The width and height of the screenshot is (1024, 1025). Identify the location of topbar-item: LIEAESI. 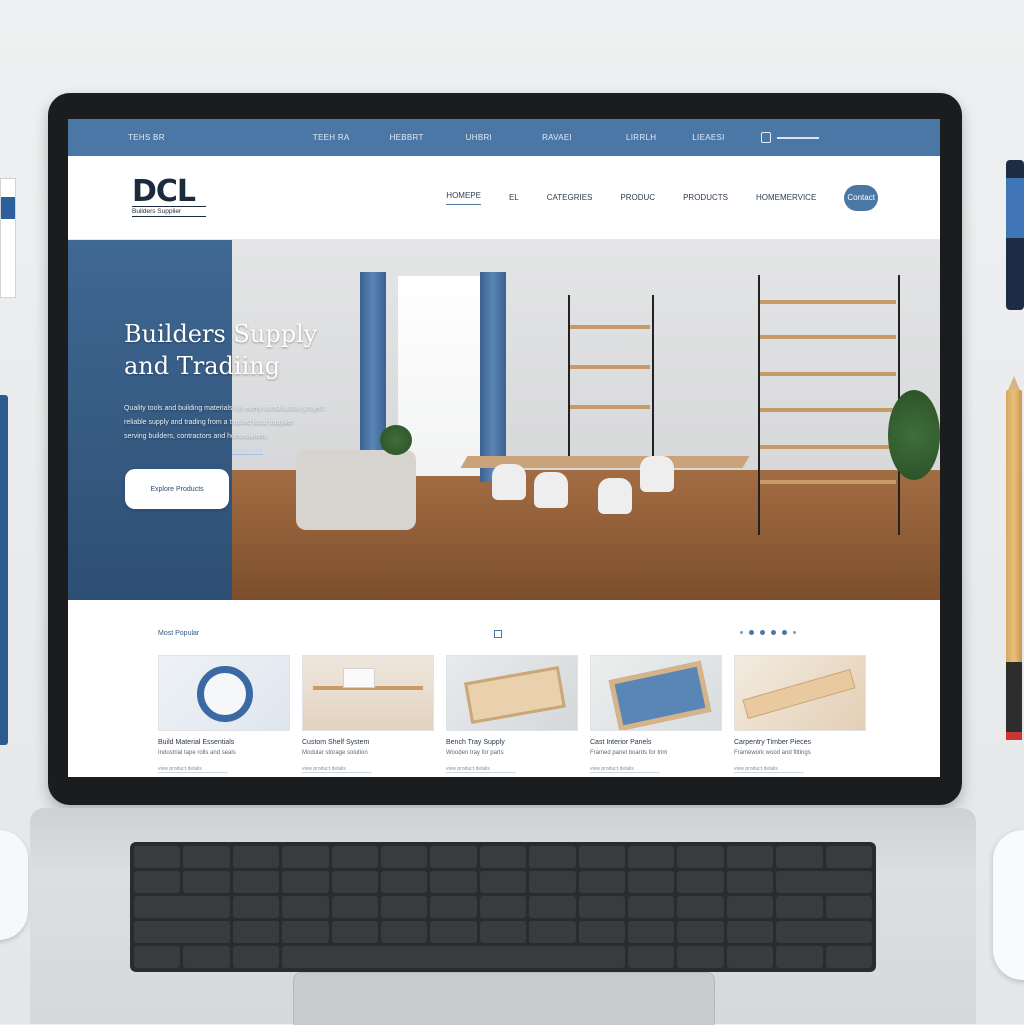
(708, 137).